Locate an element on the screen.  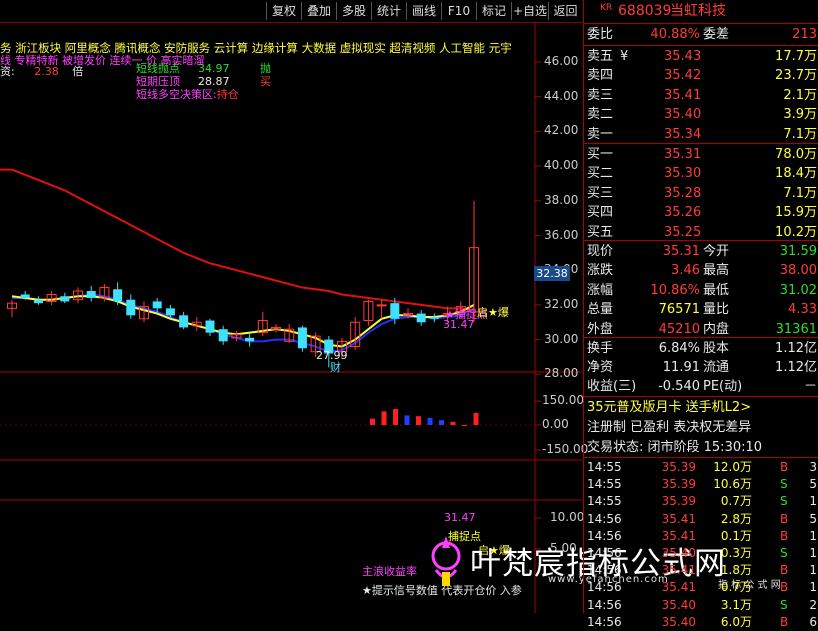
stock-code: 688039 is located at coordinates (645, 11).